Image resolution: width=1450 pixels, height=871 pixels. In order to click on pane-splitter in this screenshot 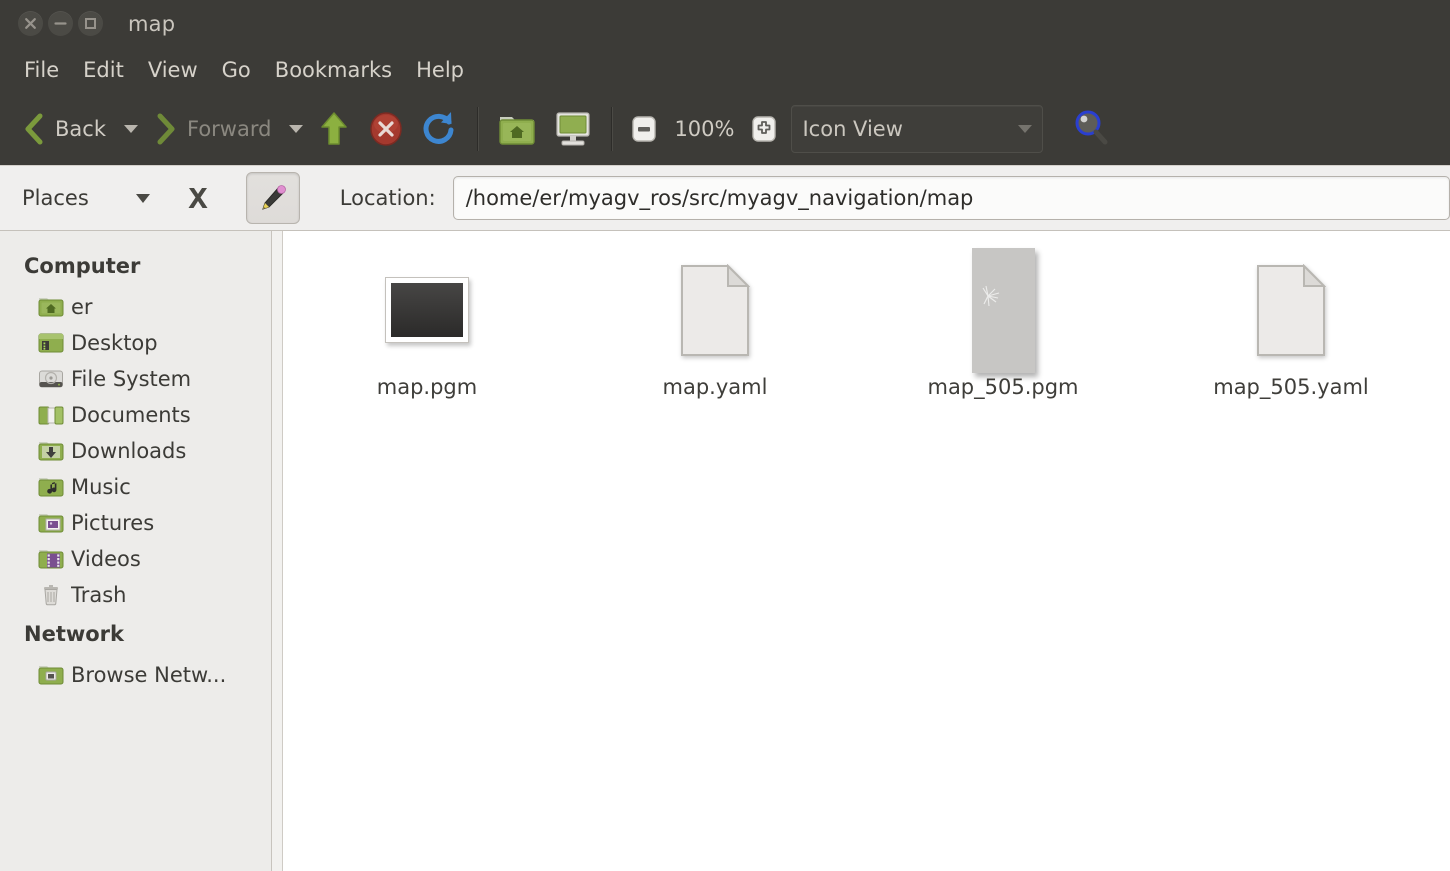, I will do `click(277, 551)`.